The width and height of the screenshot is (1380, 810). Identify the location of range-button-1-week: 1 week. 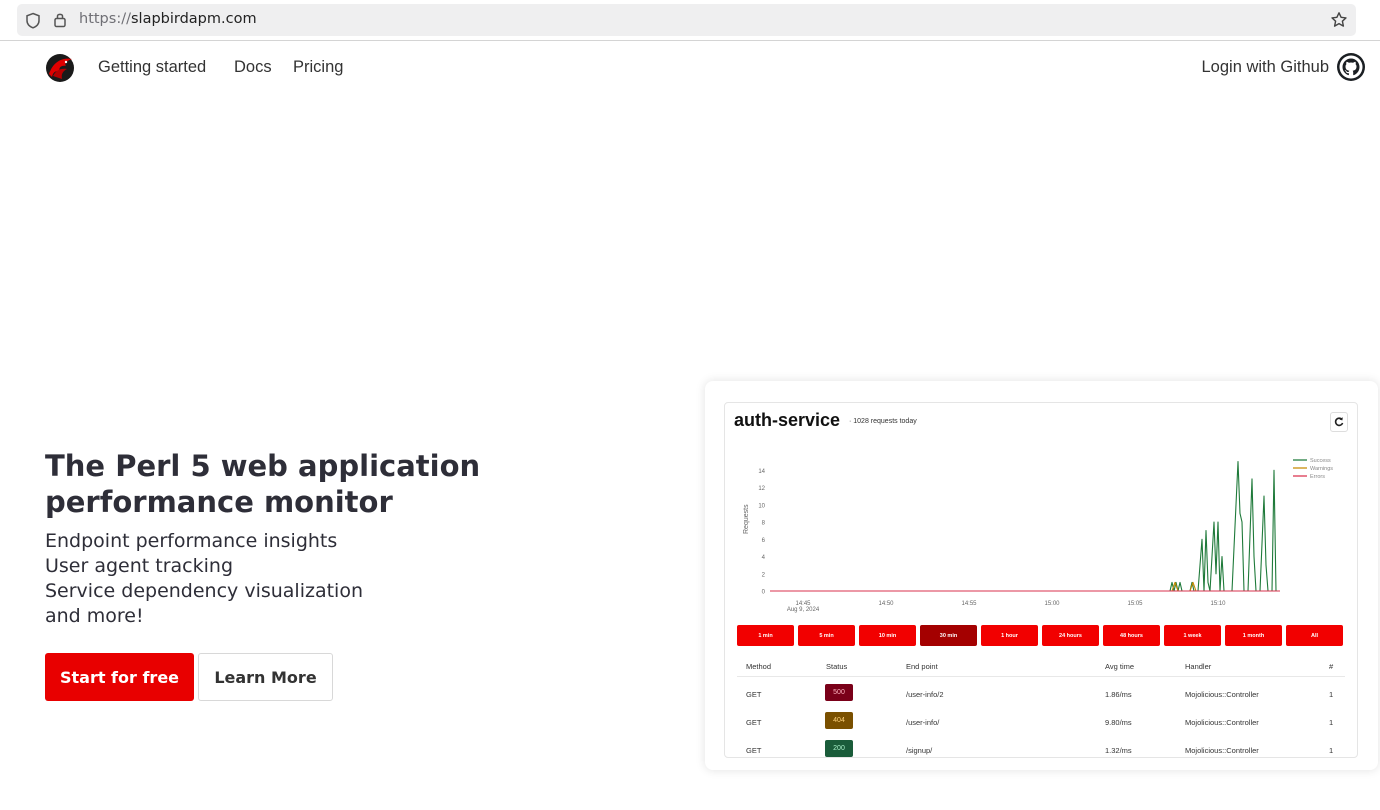
(1192, 635).